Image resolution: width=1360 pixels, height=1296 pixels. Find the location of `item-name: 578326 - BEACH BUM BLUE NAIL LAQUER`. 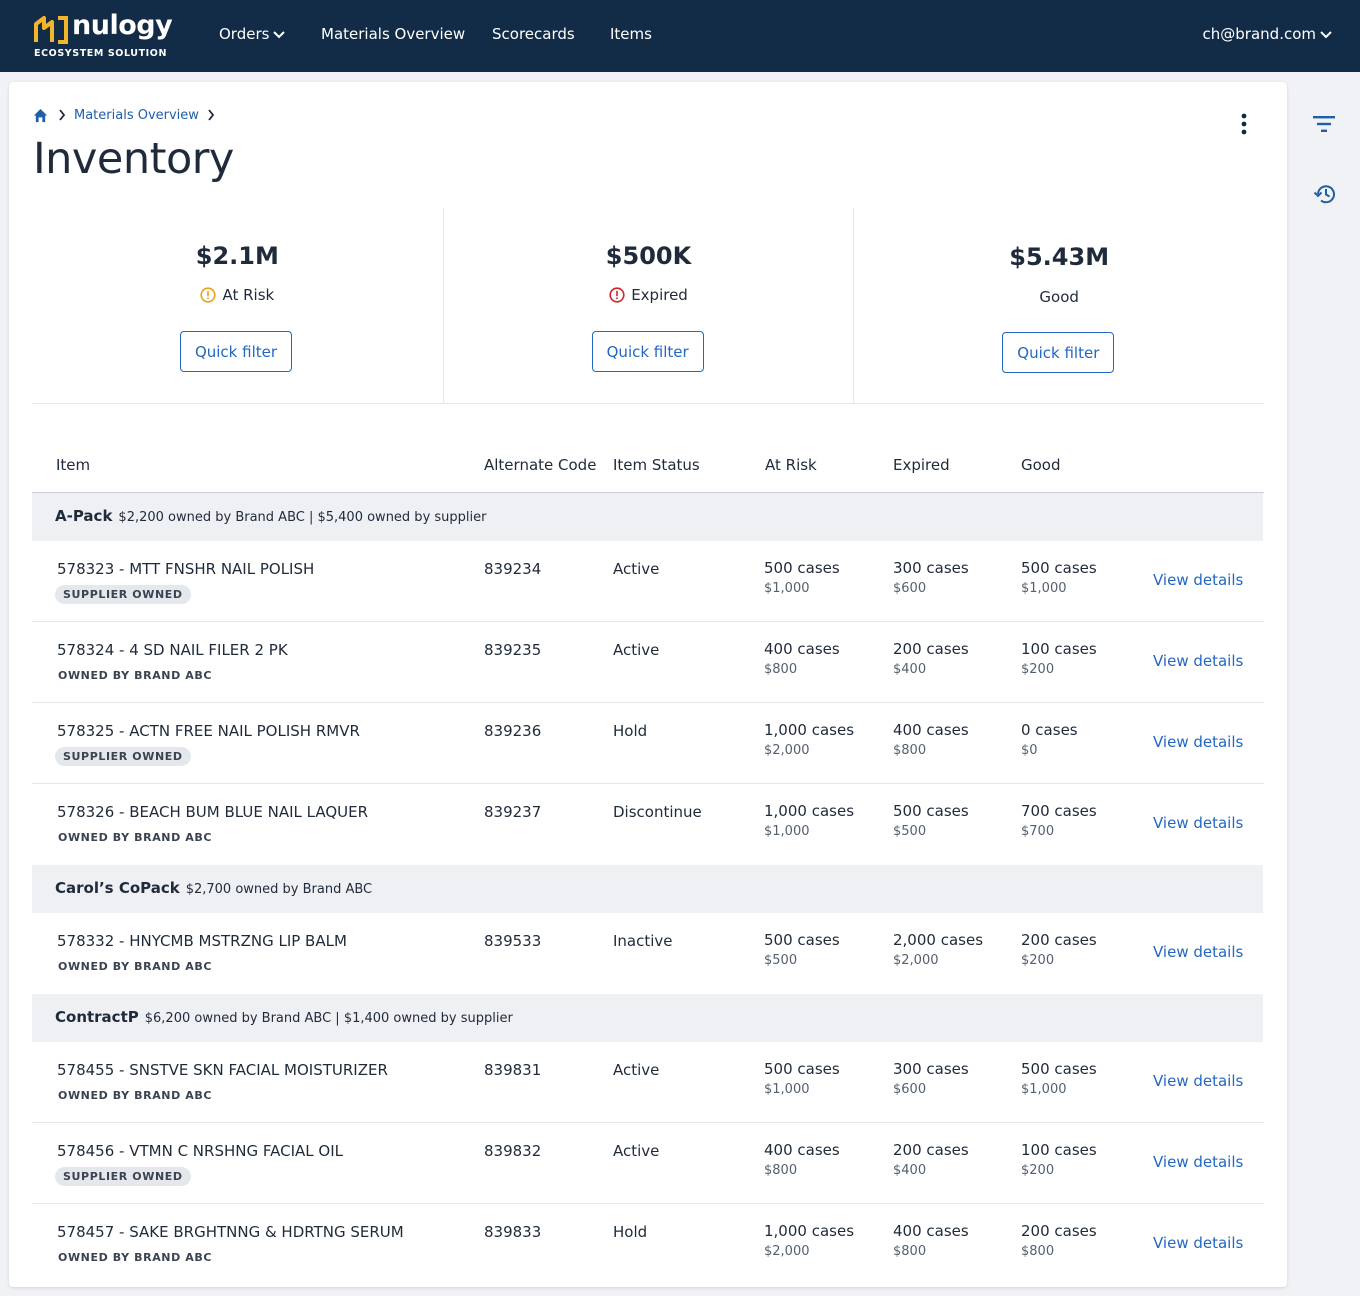

item-name: 578326 - BEACH BUM BLUE NAIL LAQUER is located at coordinates (213, 812).